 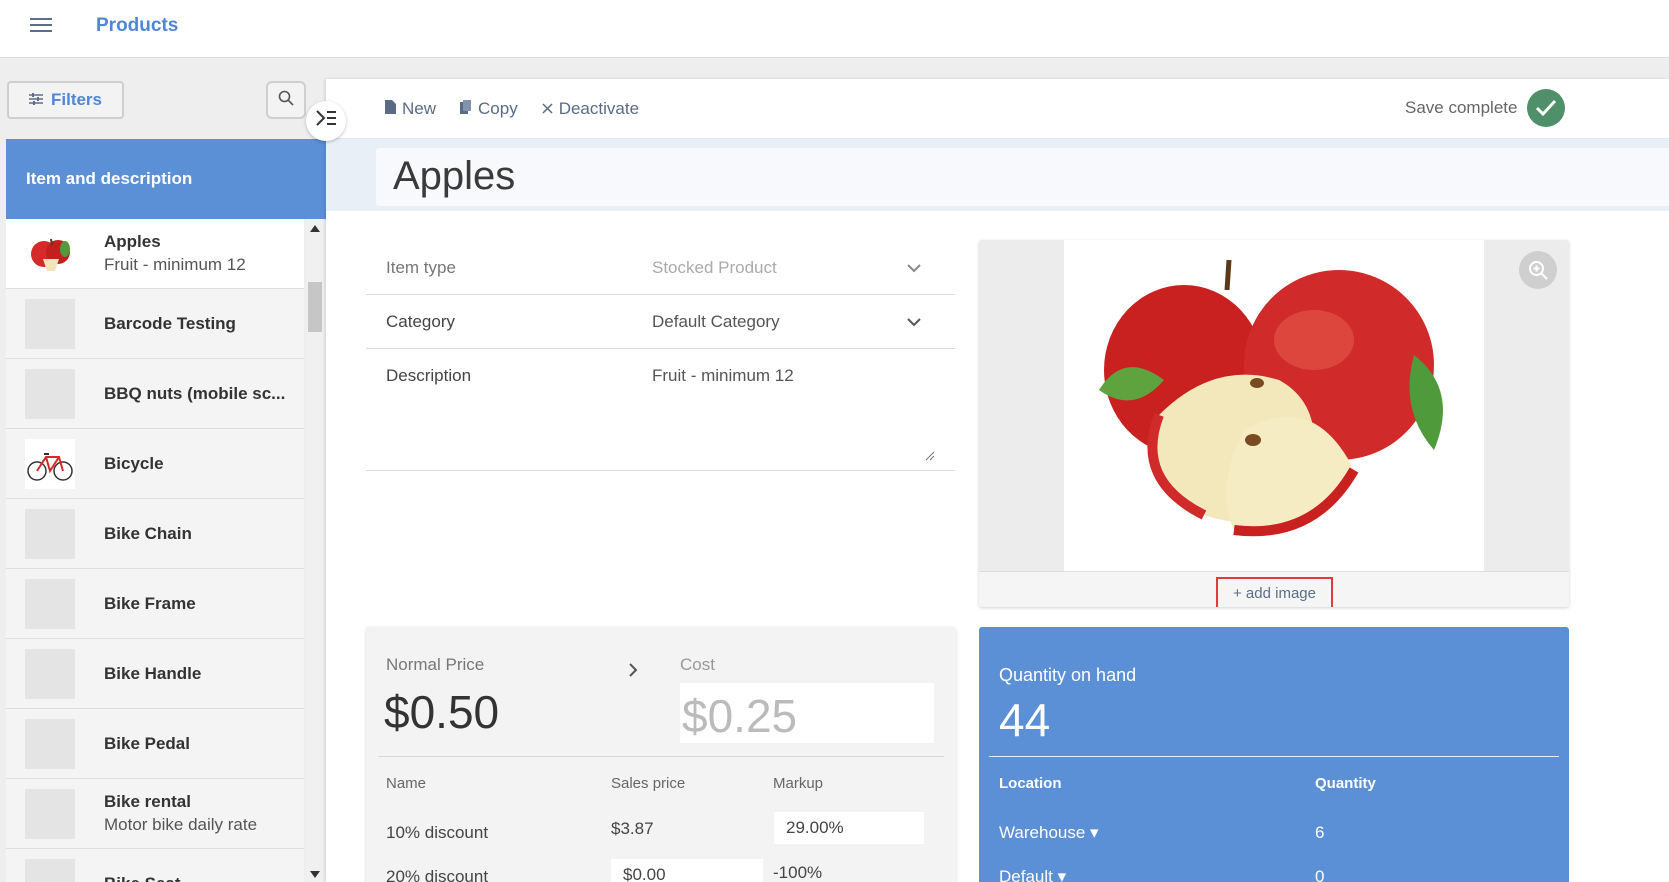 What do you see at coordinates (803, 322) in the screenshot?
I see `category-select: Default Category` at bounding box center [803, 322].